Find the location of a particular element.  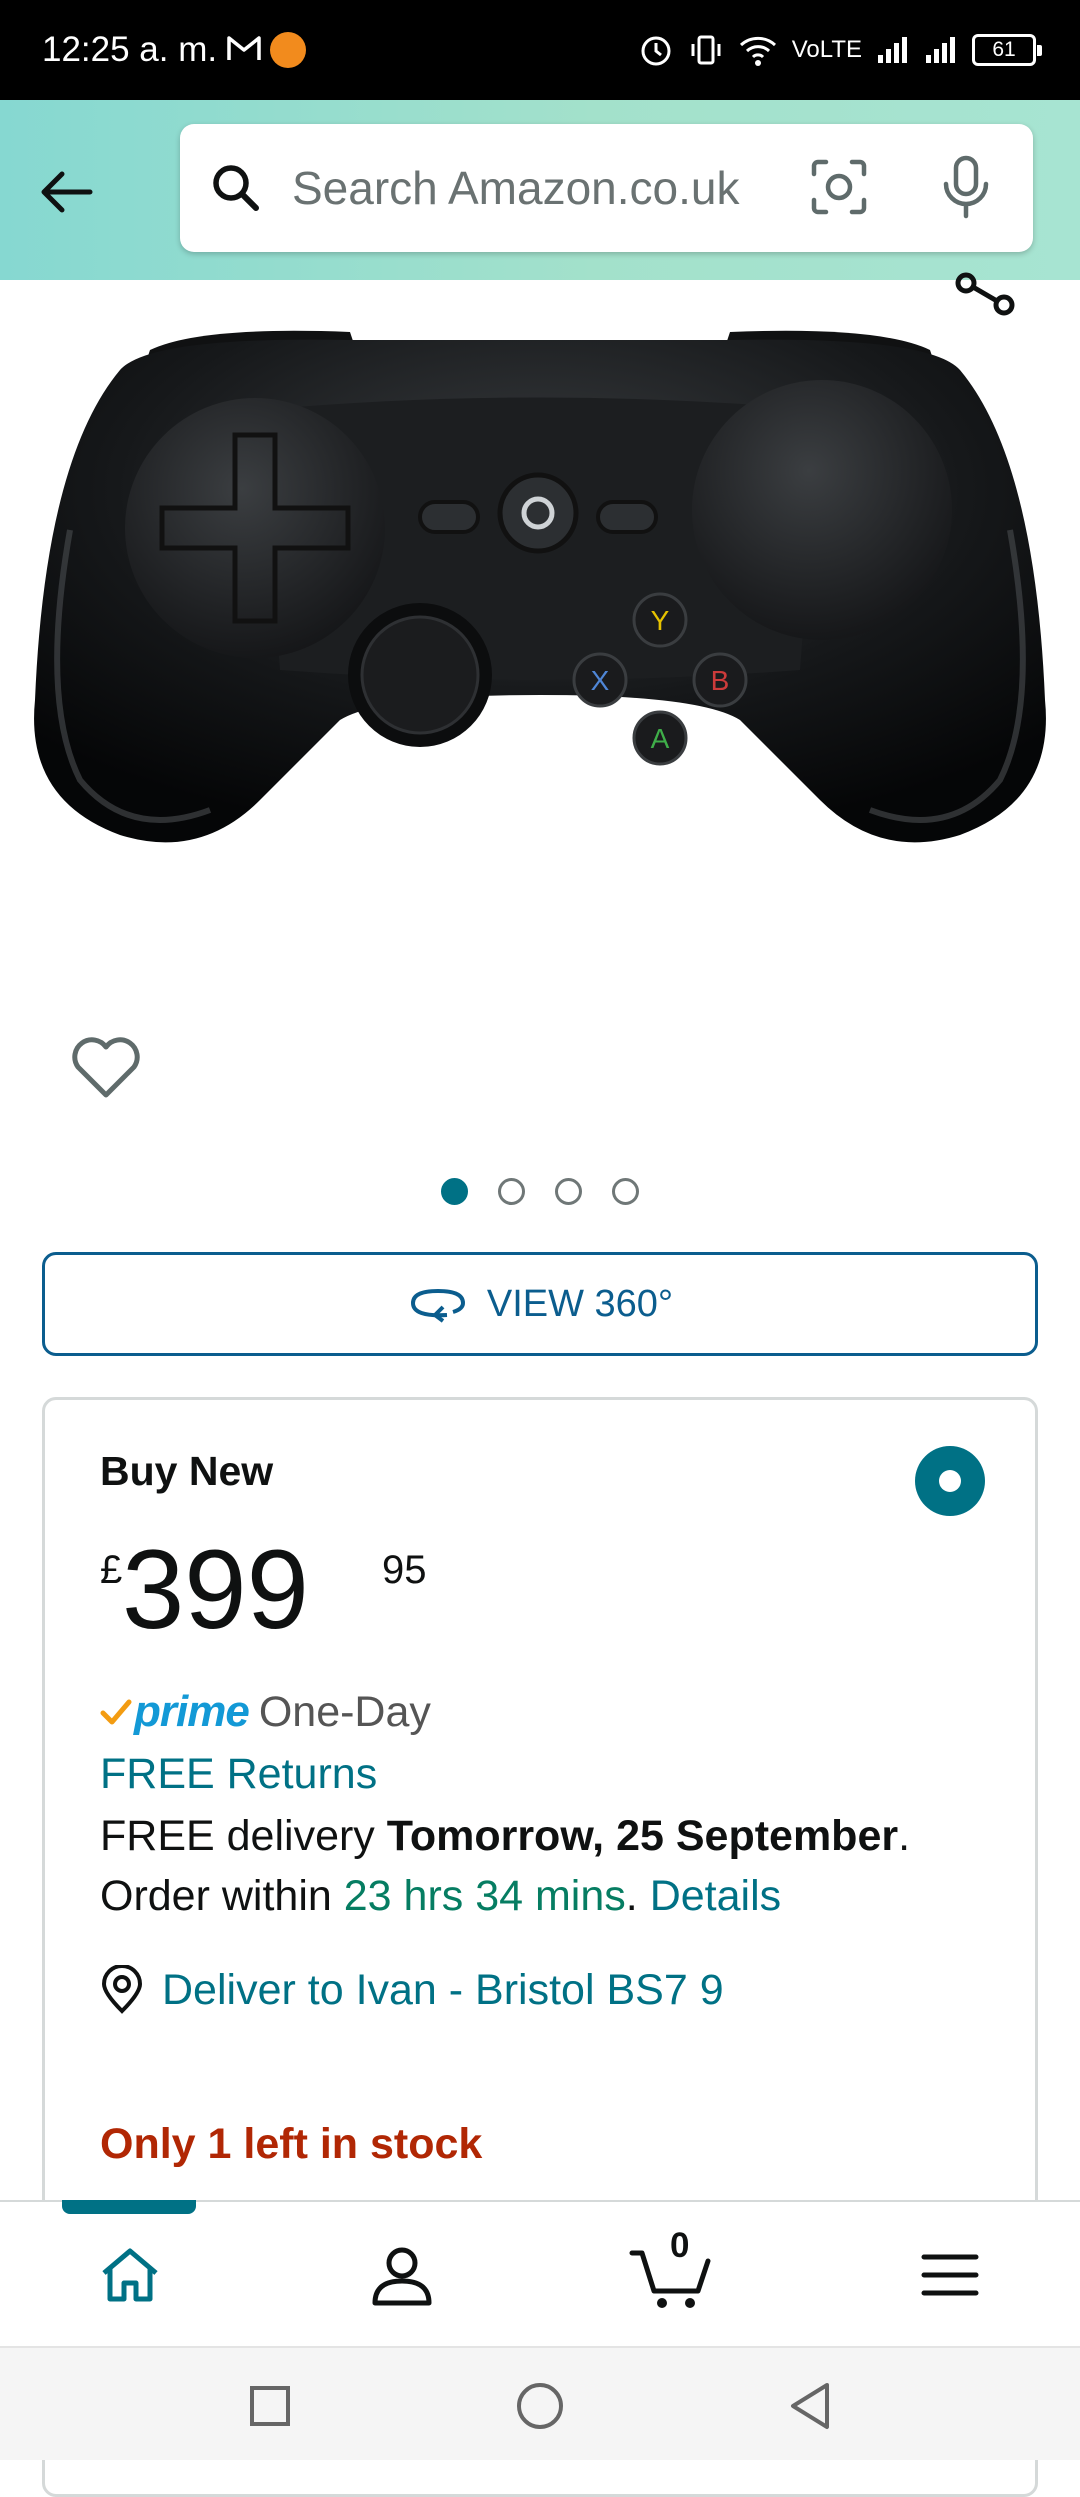

nav-home is located at coordinates (130, 2275).